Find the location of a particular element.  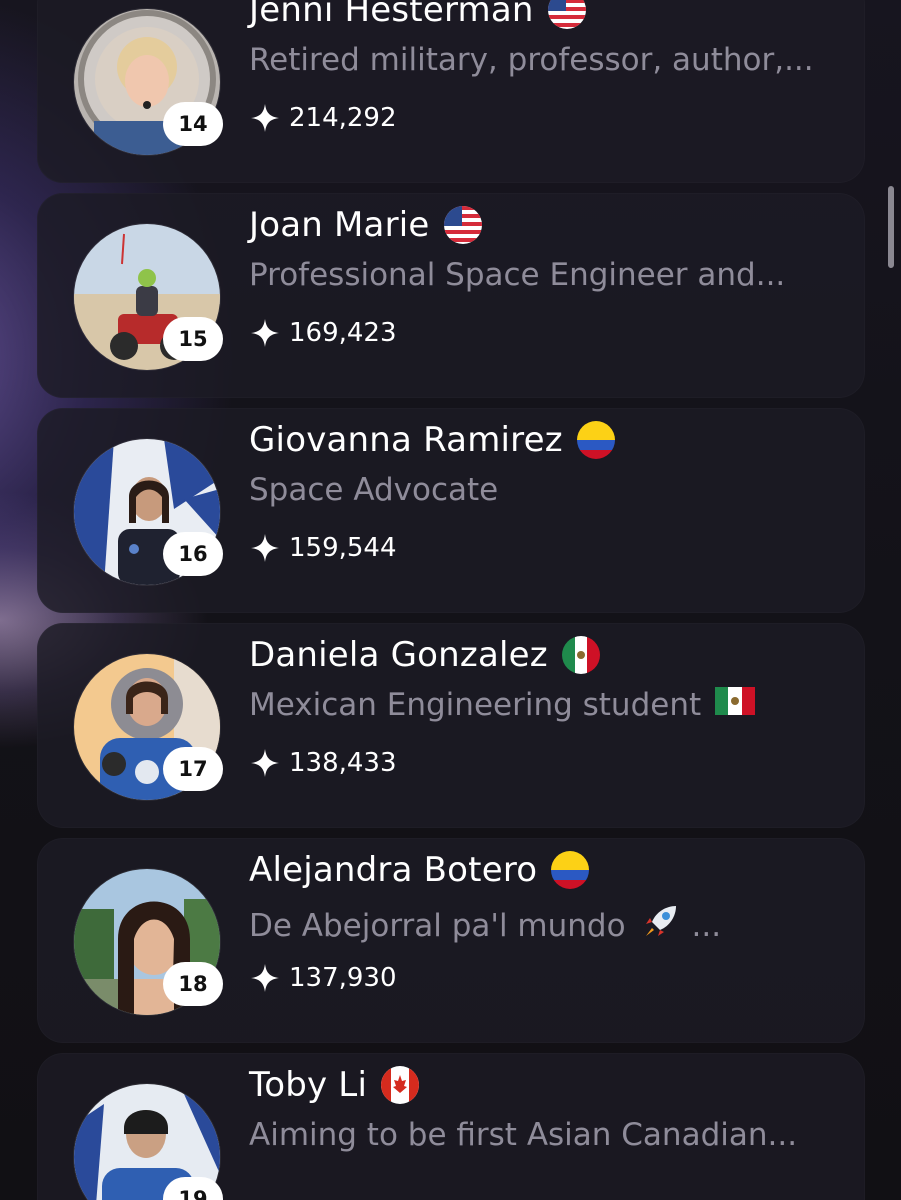

avatar-container: 18 is located at coordinates (148, 942).